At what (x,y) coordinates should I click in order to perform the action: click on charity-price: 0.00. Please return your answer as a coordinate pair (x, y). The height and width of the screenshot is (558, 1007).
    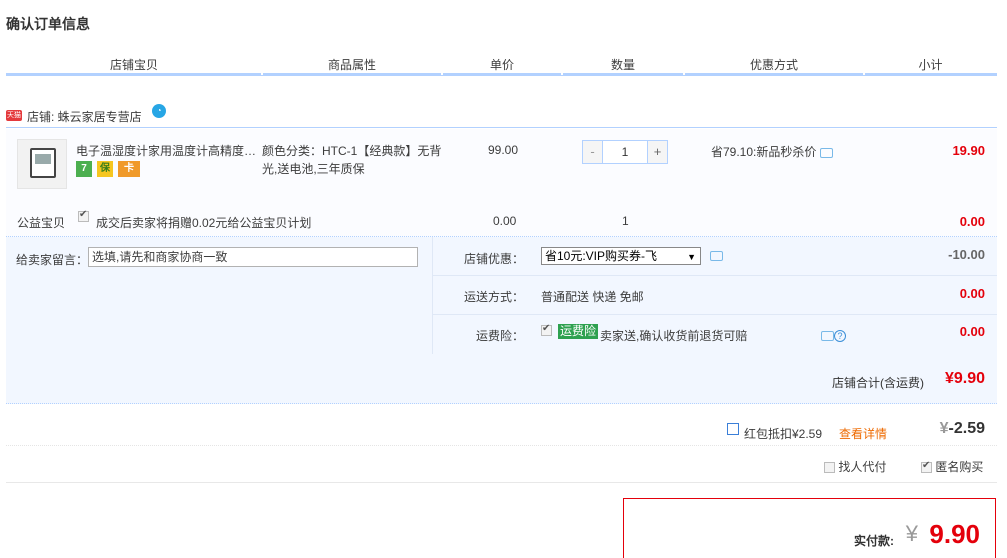
    Looking at the image, I should click on (505, 221).